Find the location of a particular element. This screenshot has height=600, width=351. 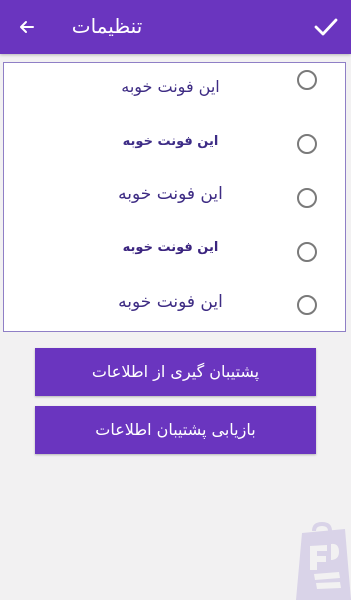

check-icon is located at coordinates (326, 27).